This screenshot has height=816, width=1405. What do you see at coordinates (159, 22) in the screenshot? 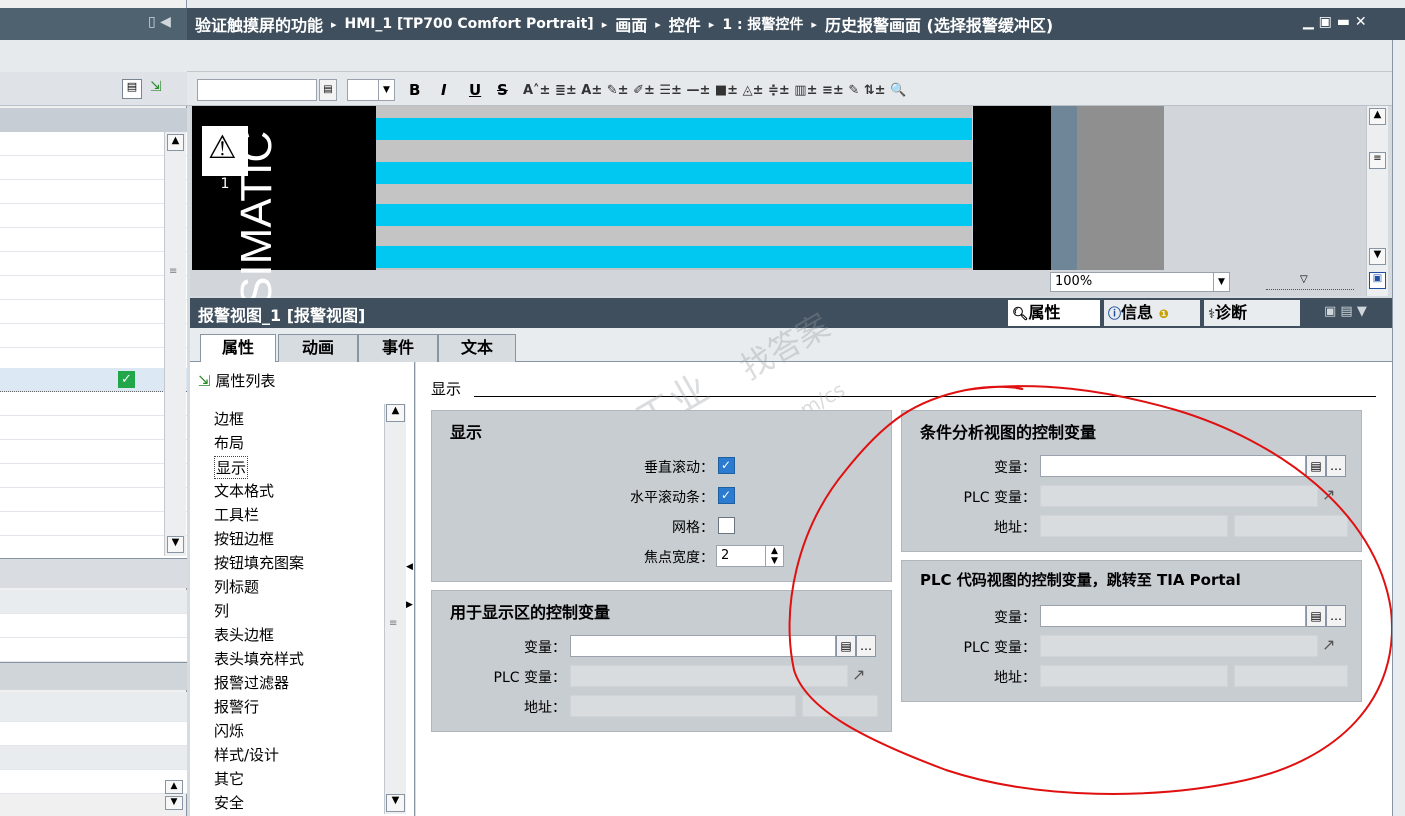
I see `collapse-icon: ▯ ◀` at bounding box center [159, 22].